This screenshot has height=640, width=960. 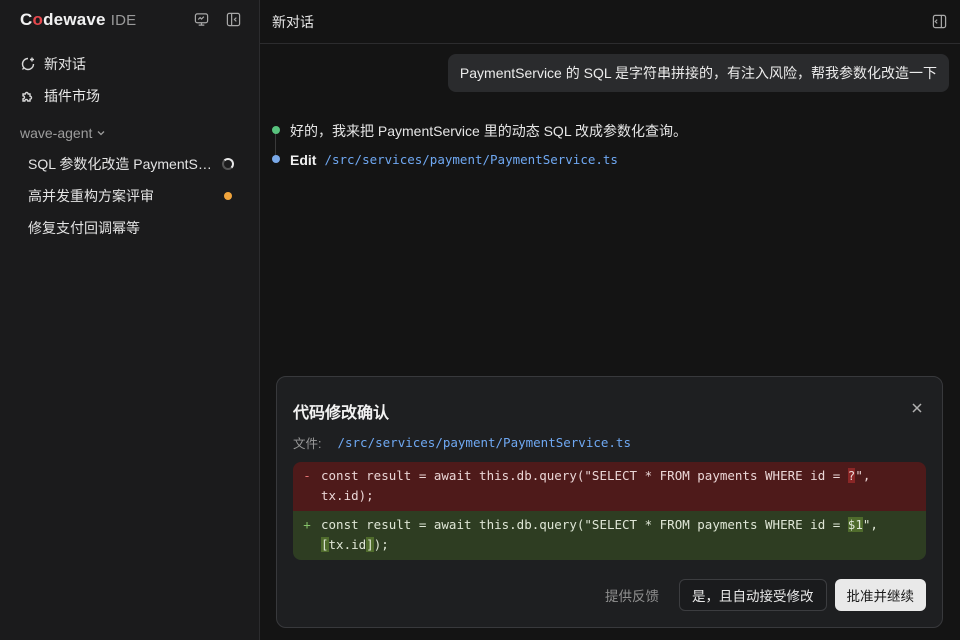 I want to click on status-dot-green, so click(x=276, y=130).